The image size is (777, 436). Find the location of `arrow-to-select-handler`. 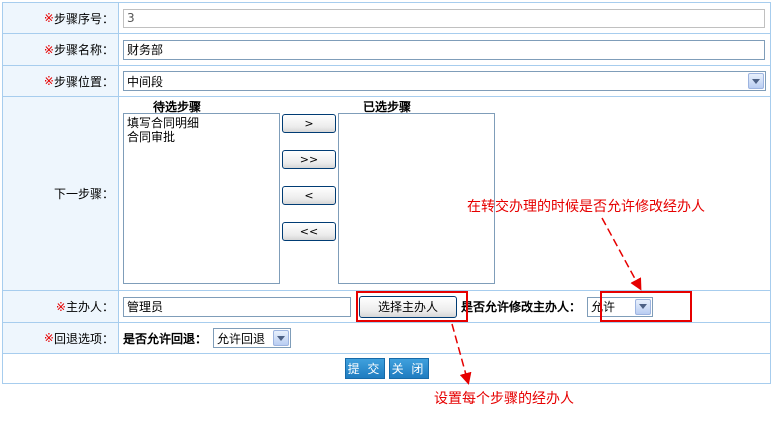

arrow-to-select-handler is located at coordinates (461, 354).